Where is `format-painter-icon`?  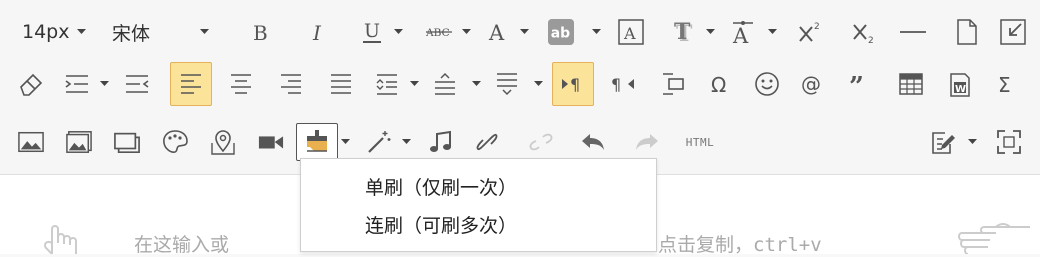
format-painter-icon is located at coordinates (317, 141).